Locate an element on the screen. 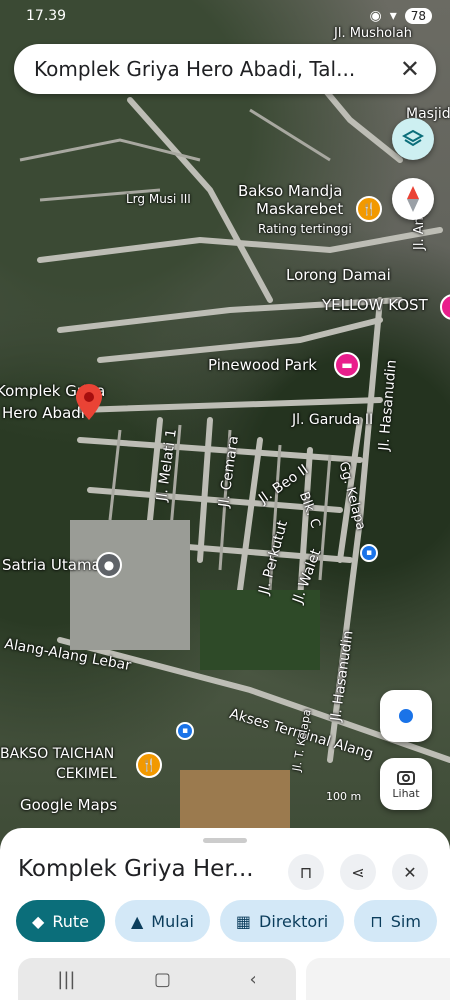 The image size is (450, 1000). system-nav-bar: ||| ▢ ‹ is located at coordinates (157, 979).